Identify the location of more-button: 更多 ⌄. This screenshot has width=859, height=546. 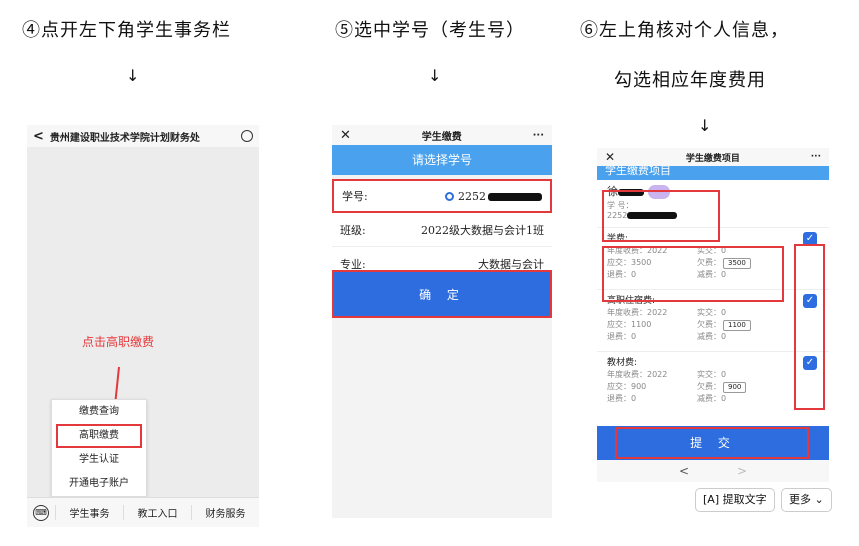
(806, 500).